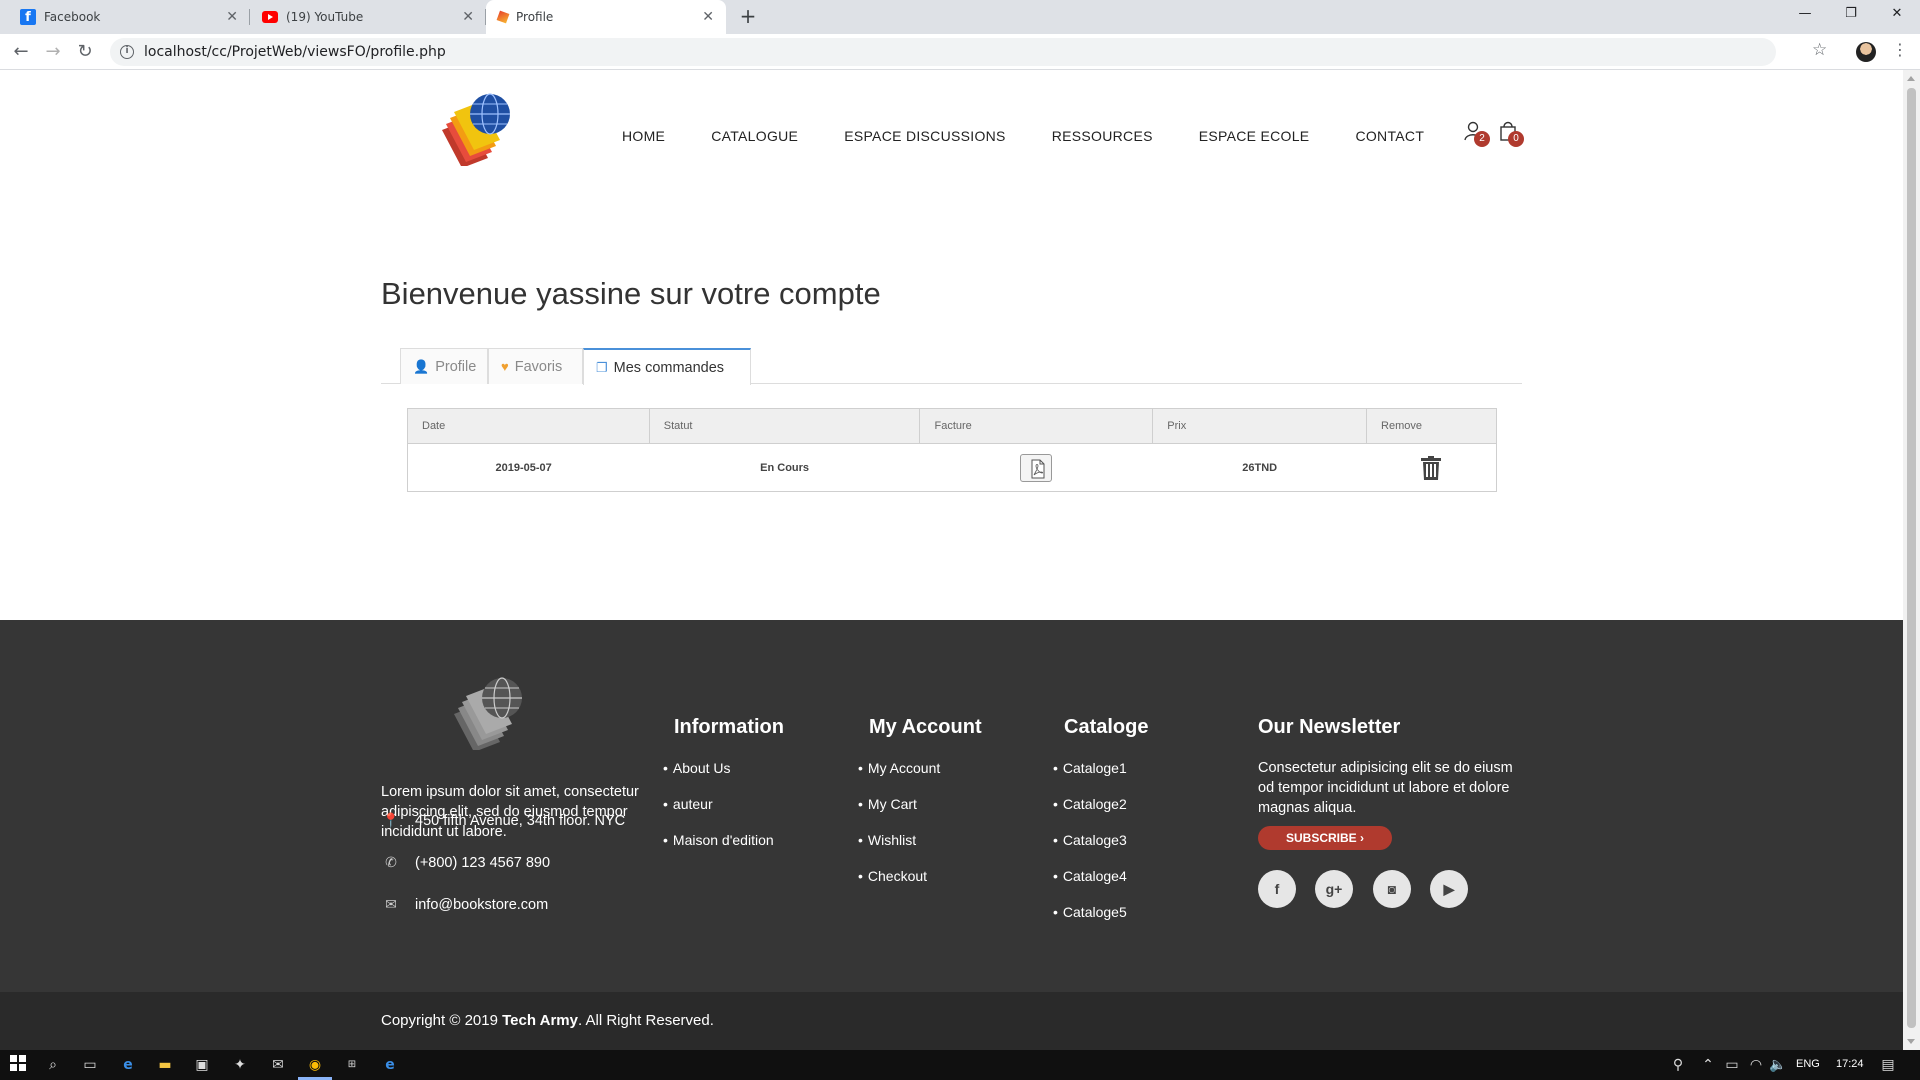 The width and height of the screenshot is (1920, 1080). Describe the element at coordinates (1911, 1041) in the screenshot. I see `scroll-down-arrow-icon` at that location.